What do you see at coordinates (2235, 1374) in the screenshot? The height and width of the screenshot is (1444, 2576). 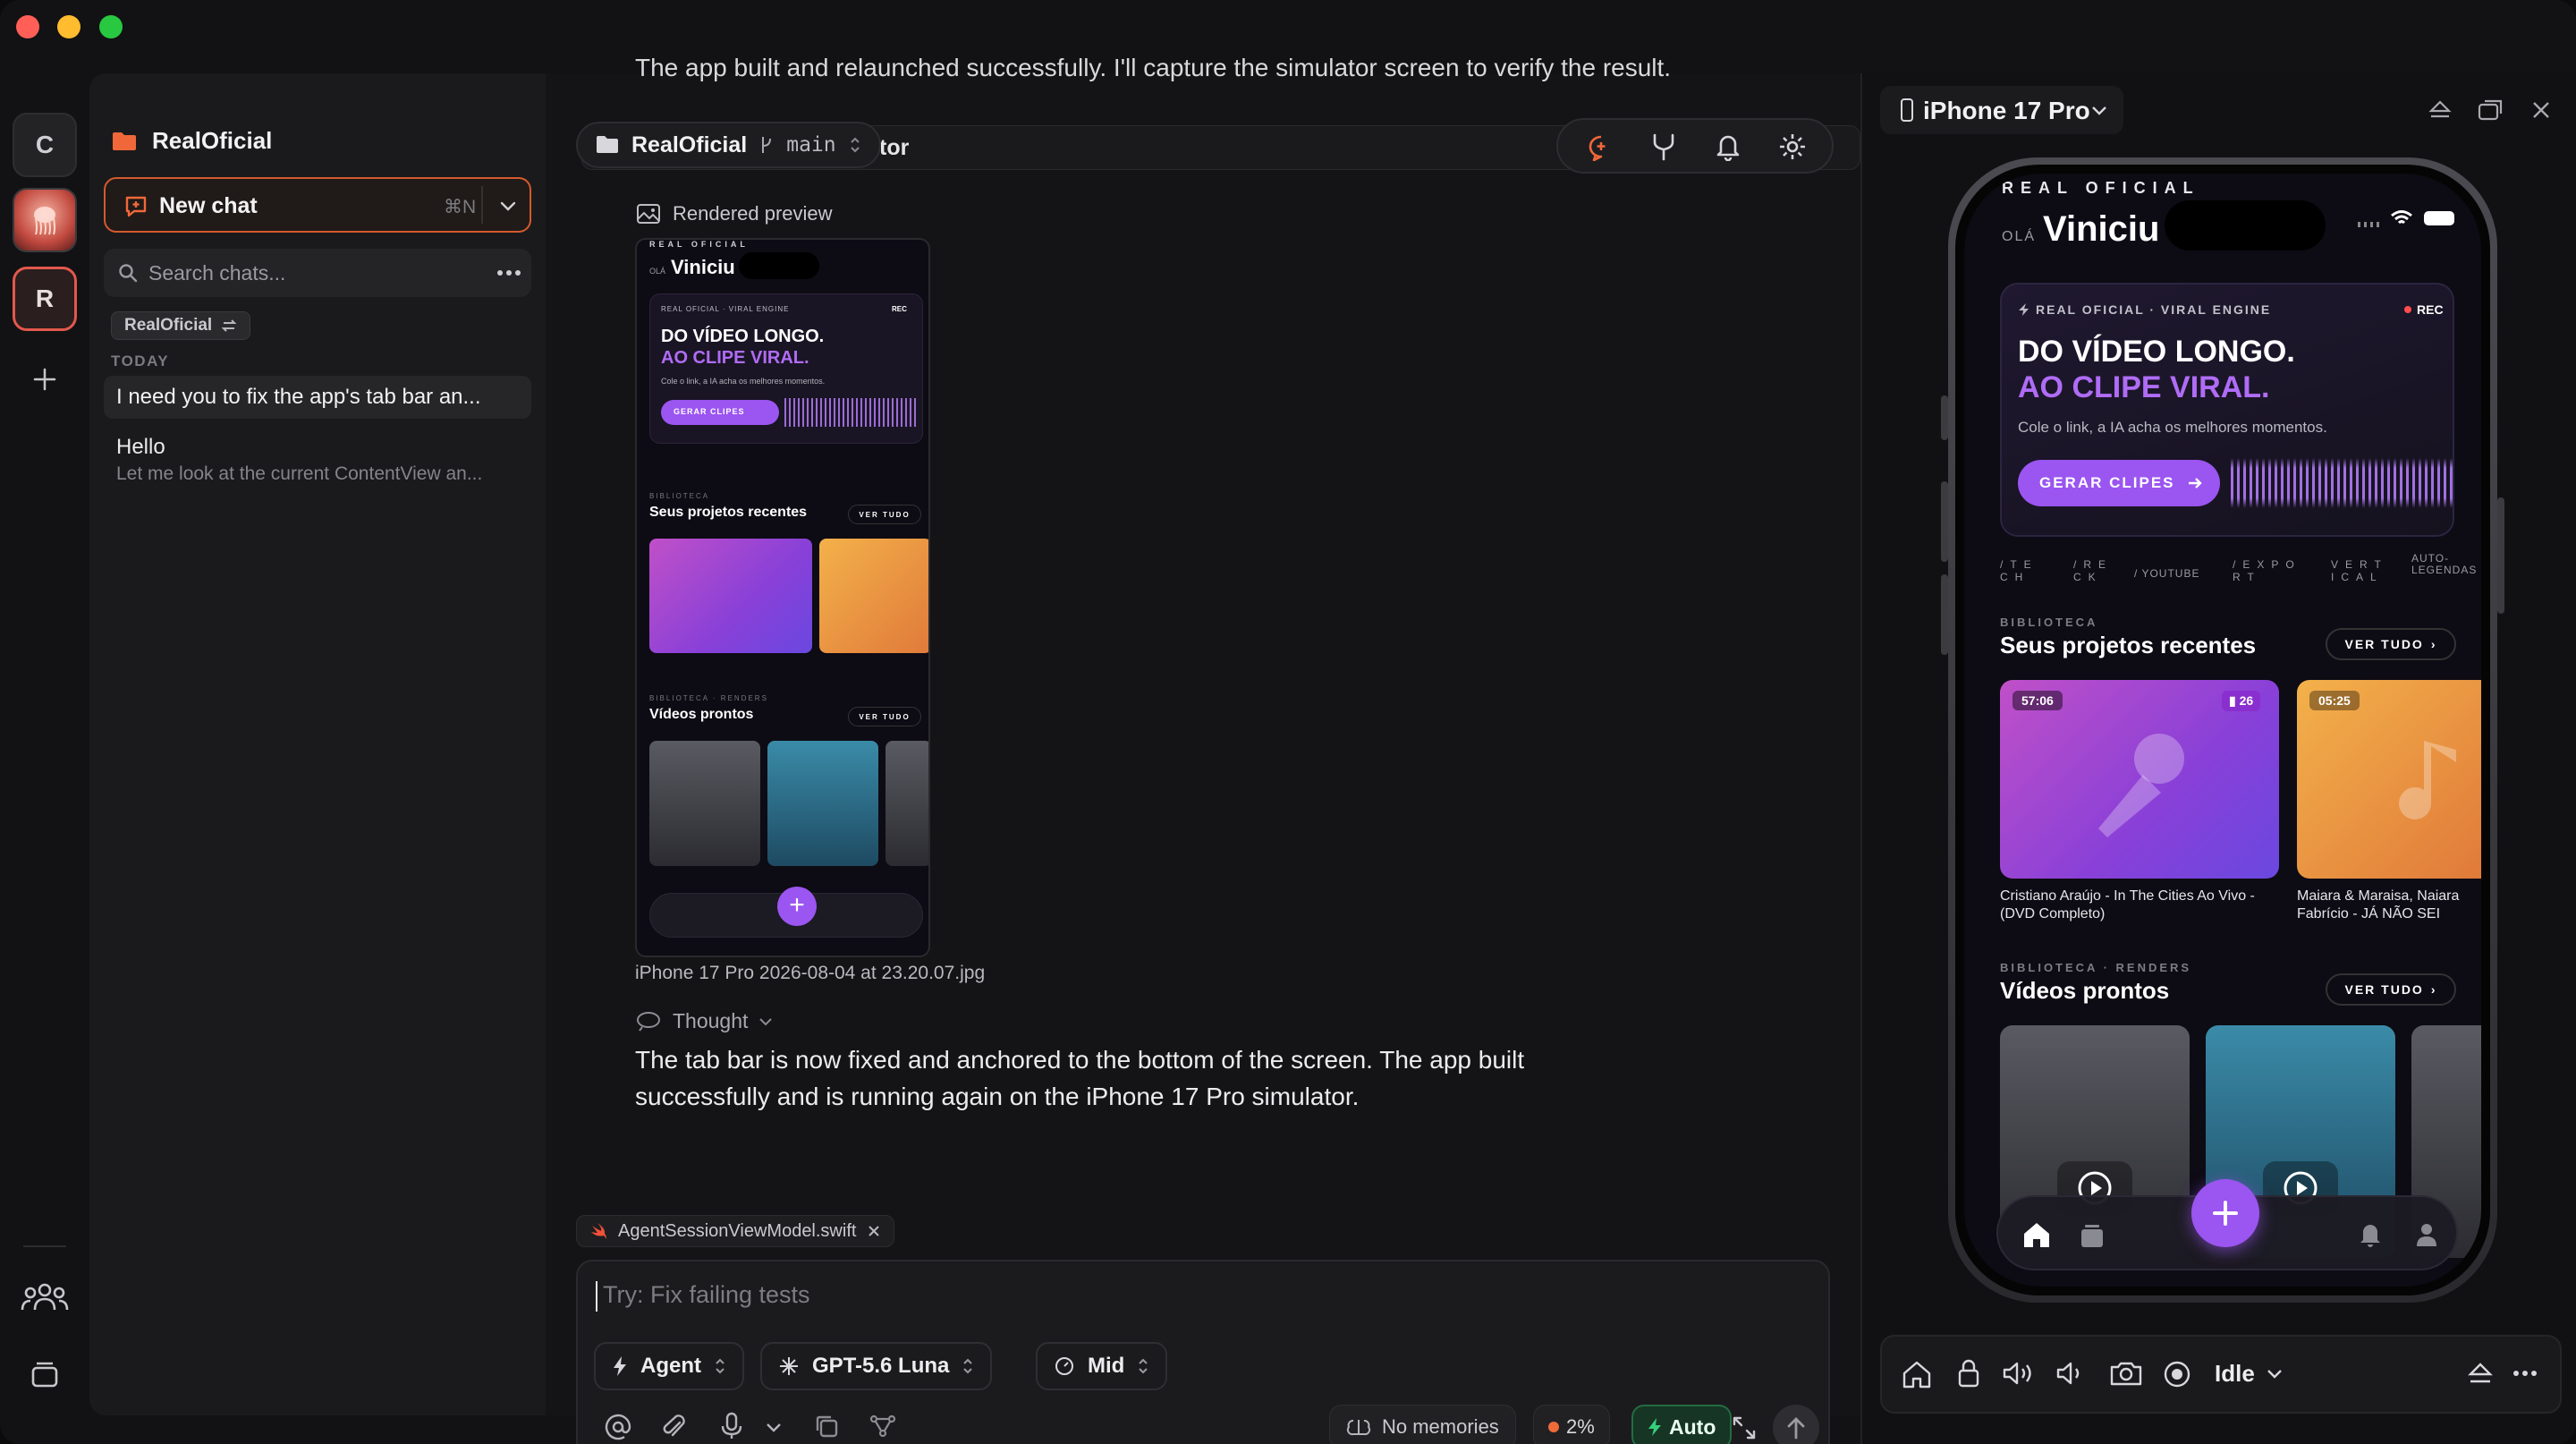 I see `simulator-status: Idle` at bounding box center [2235, 1374].